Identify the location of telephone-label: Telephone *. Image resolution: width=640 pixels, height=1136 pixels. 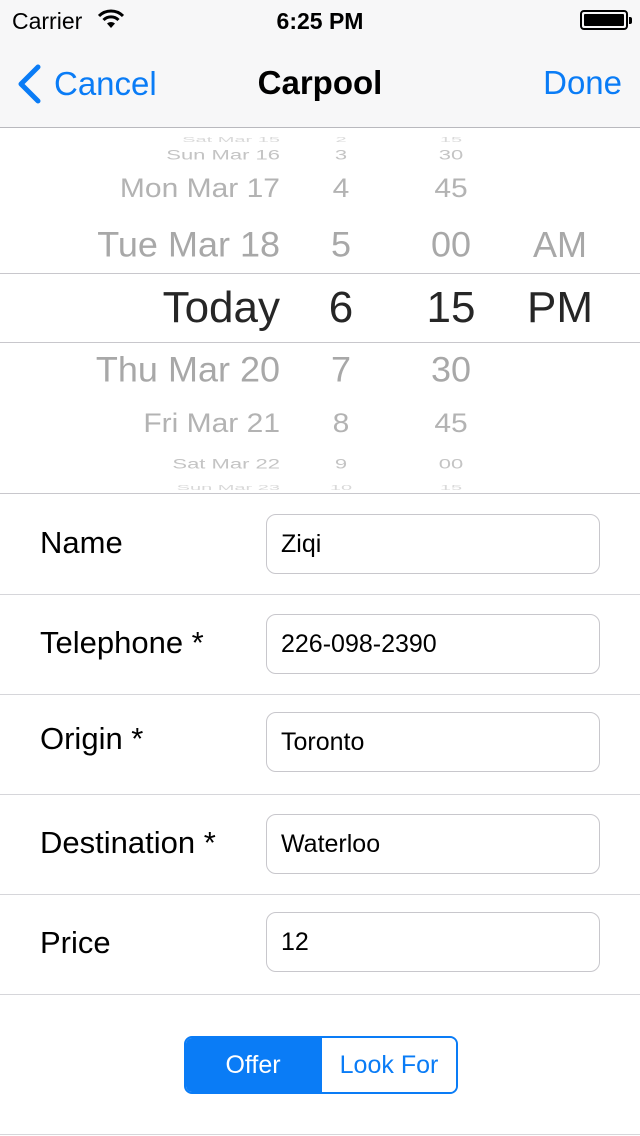
(122, 642).